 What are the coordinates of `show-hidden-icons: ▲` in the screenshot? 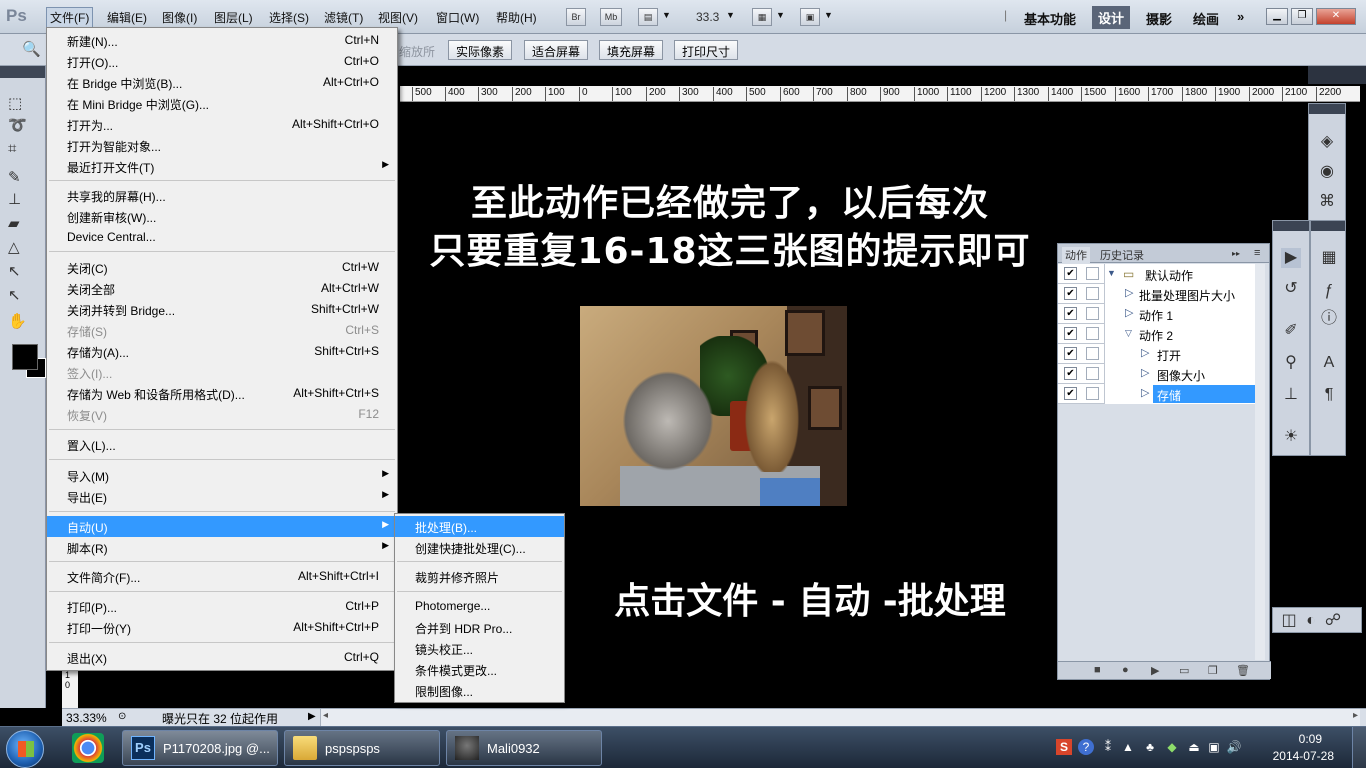 It's located at (1128, 747).